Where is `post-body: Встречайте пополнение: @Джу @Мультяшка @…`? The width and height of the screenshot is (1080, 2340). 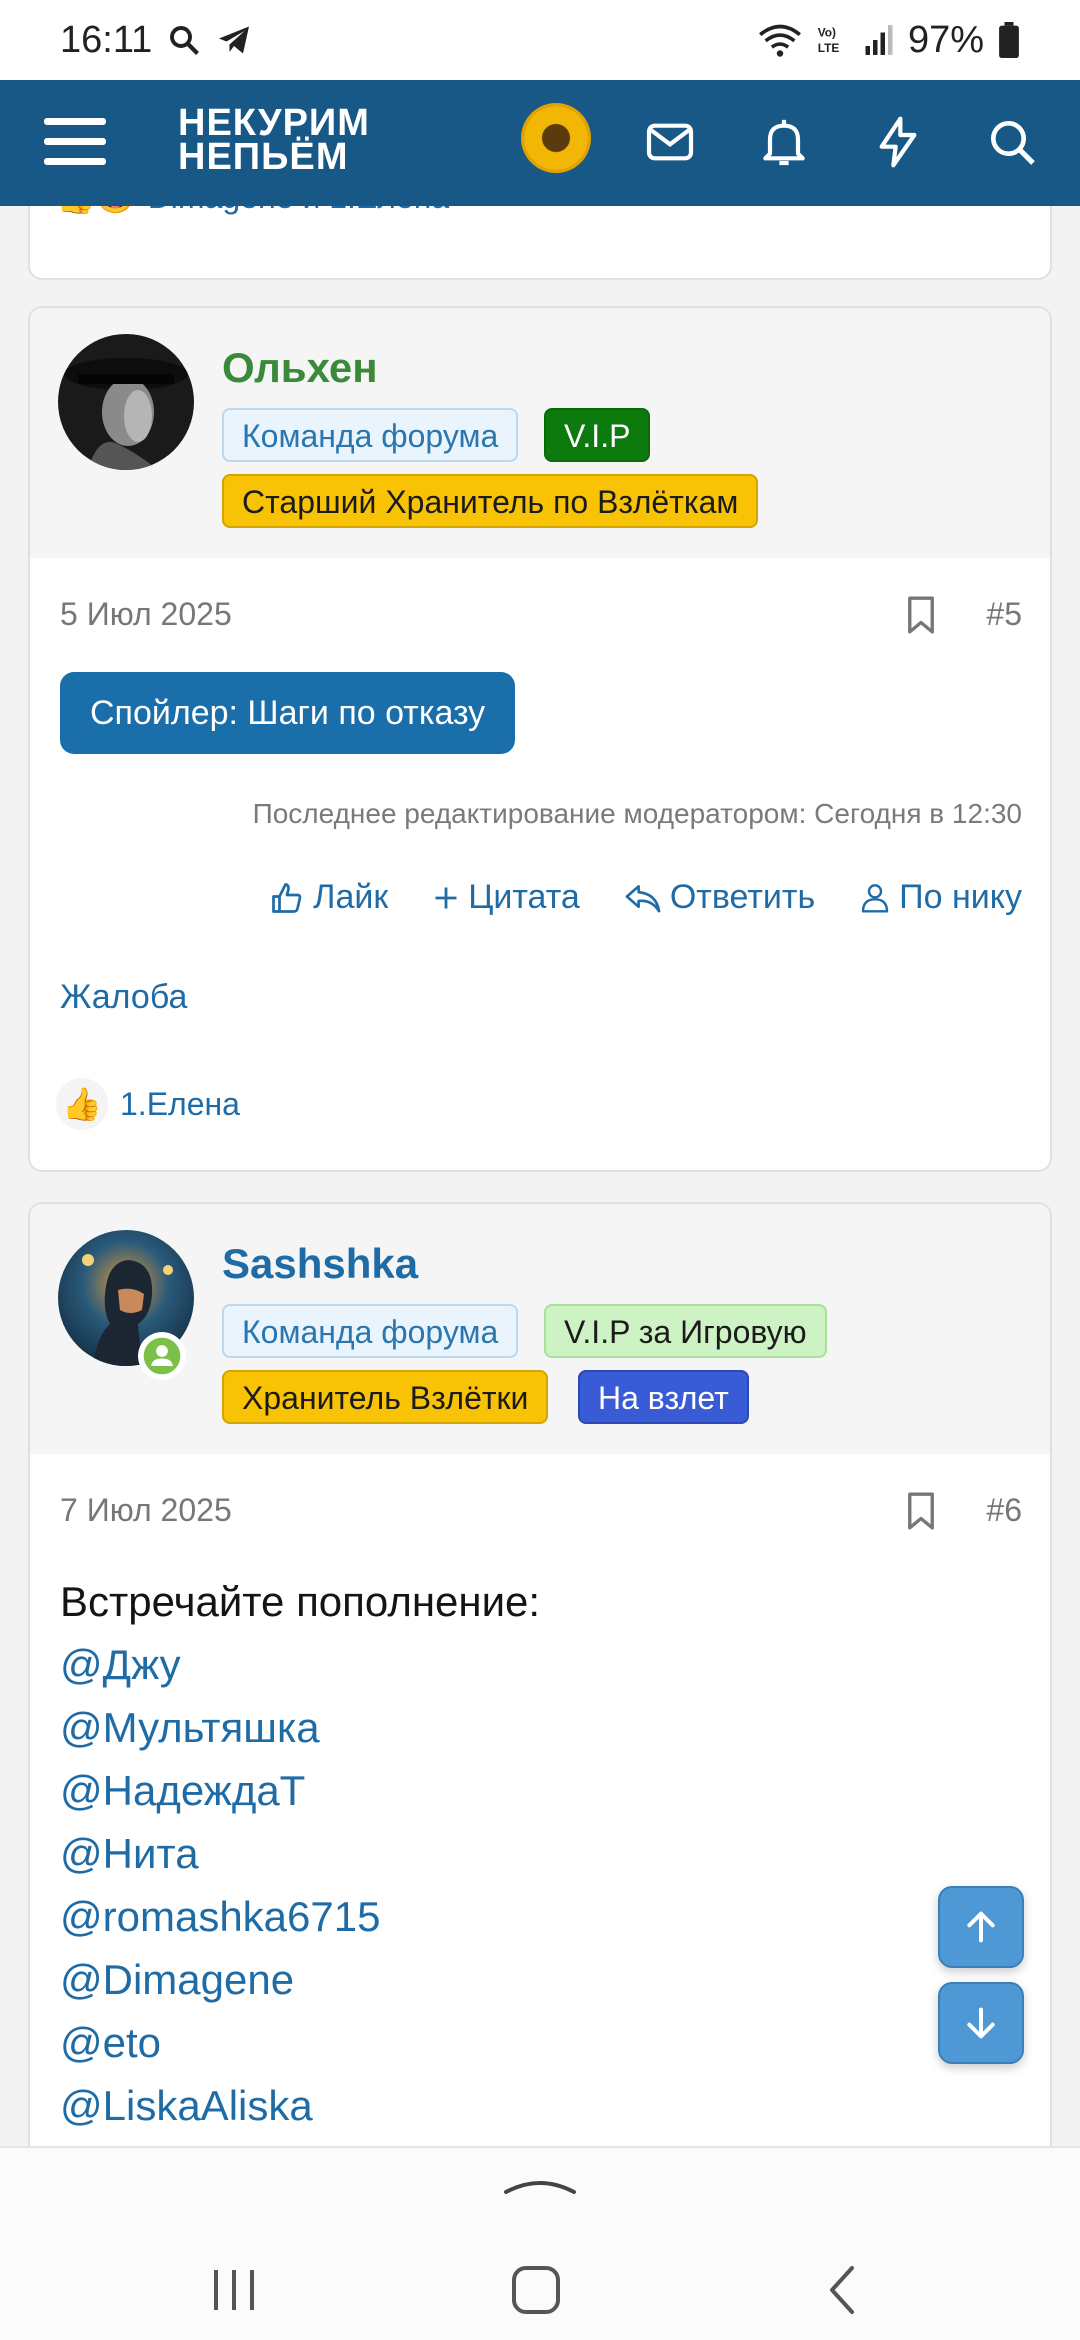 post-body: Встречайте пополнение: @Джу @Мультяшка @… is located at coordinates (300, 1853).